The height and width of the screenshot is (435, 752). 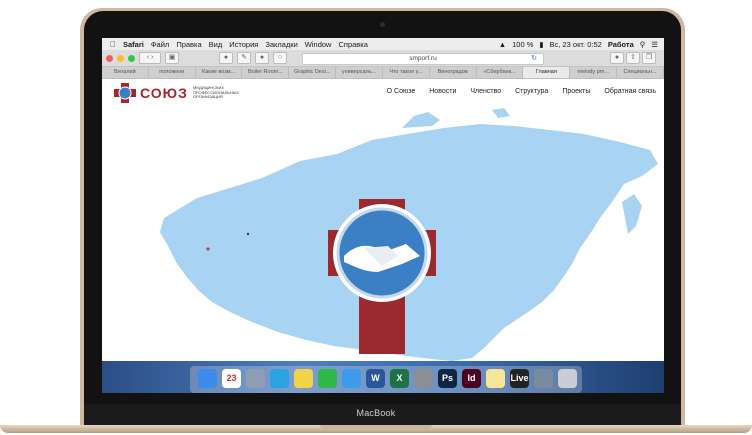 I want to click on address-text: smporf.ru, so click(x=423, y=58).